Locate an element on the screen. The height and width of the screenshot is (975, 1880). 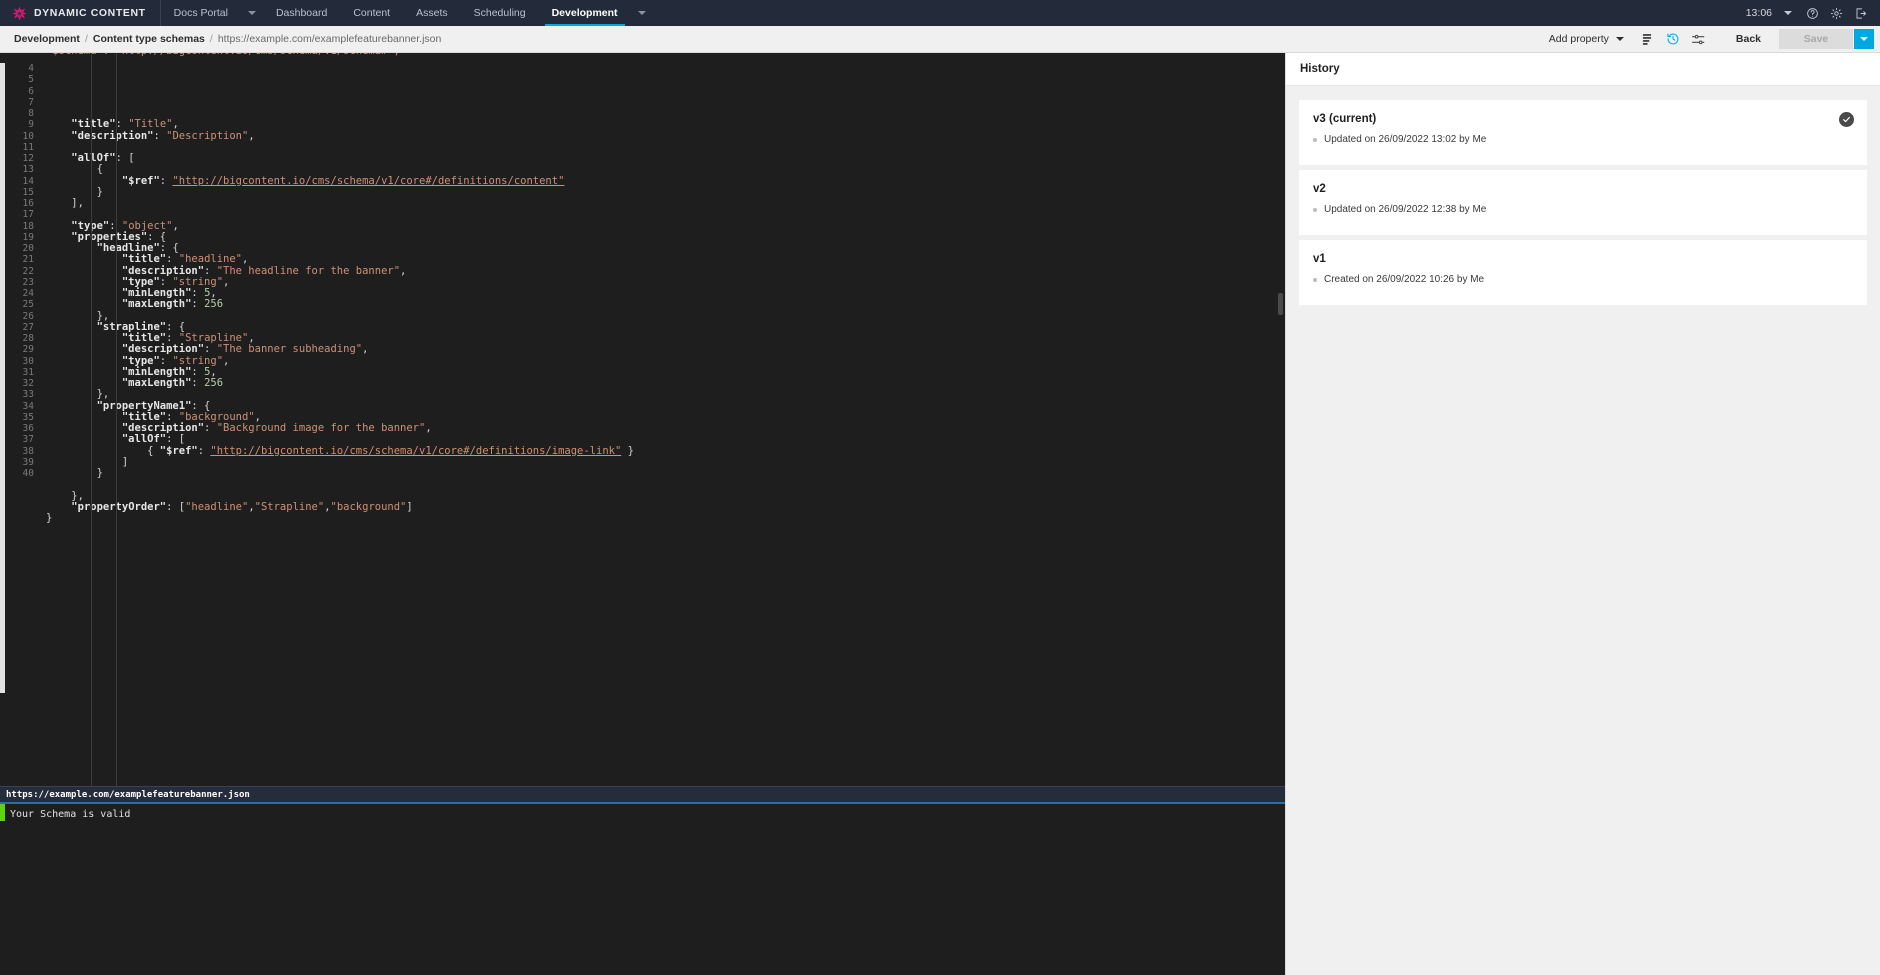
code-token: "string" is located at coordinates (198, 281).